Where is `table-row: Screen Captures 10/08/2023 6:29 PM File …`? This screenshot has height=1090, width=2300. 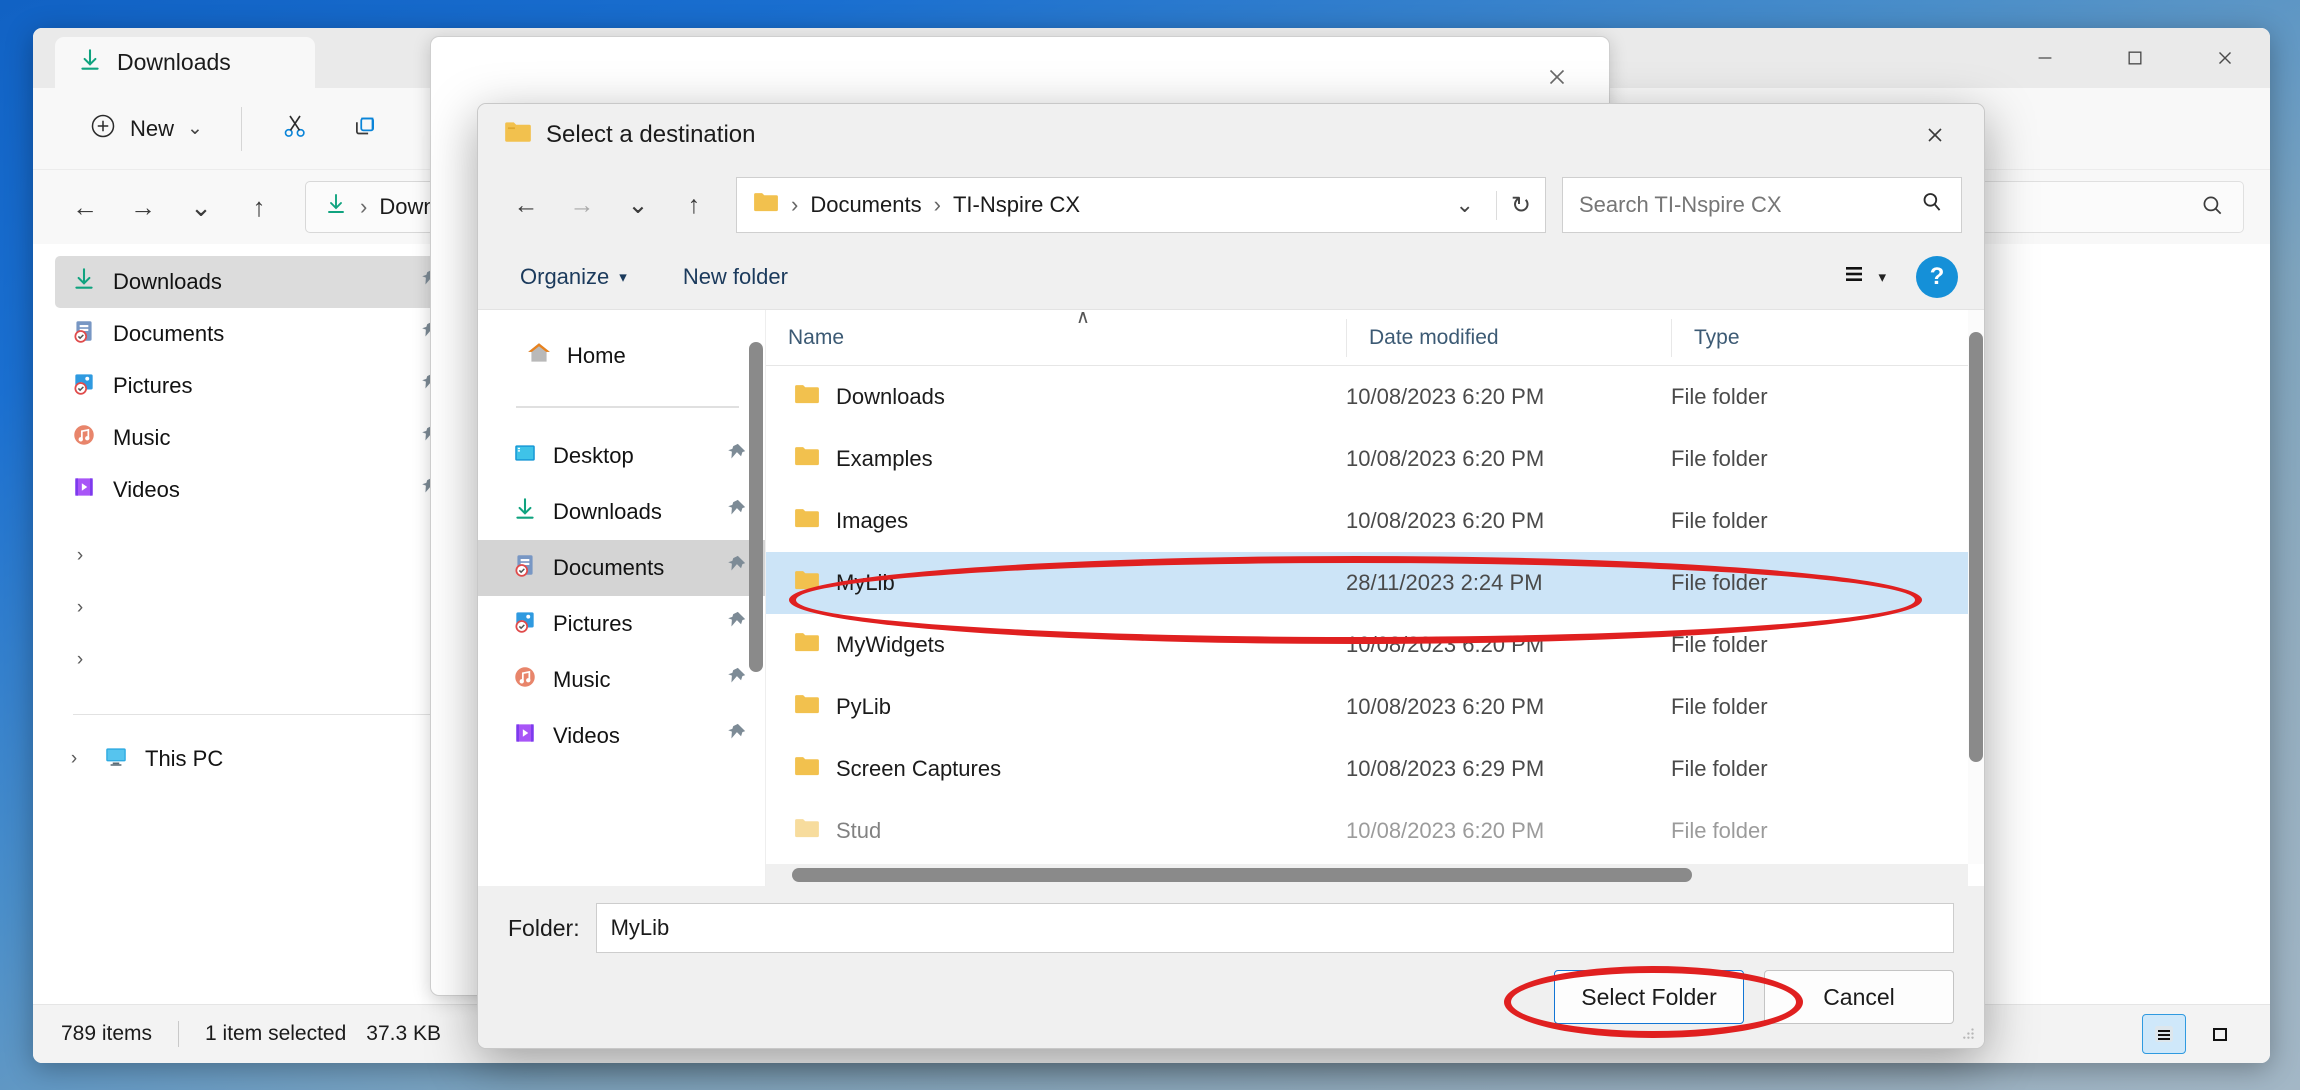
table-row: Screen Captures 10/08/2023 6:29 PM File … is located at coordinates (1375, 769).